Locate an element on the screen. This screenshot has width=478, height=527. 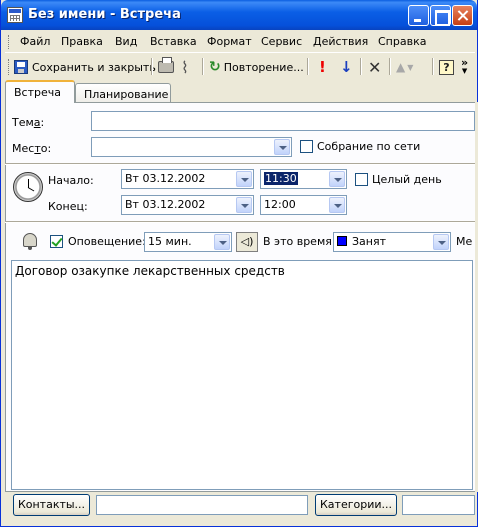
delete-button: ✕ is located at coordinates (374, 67).